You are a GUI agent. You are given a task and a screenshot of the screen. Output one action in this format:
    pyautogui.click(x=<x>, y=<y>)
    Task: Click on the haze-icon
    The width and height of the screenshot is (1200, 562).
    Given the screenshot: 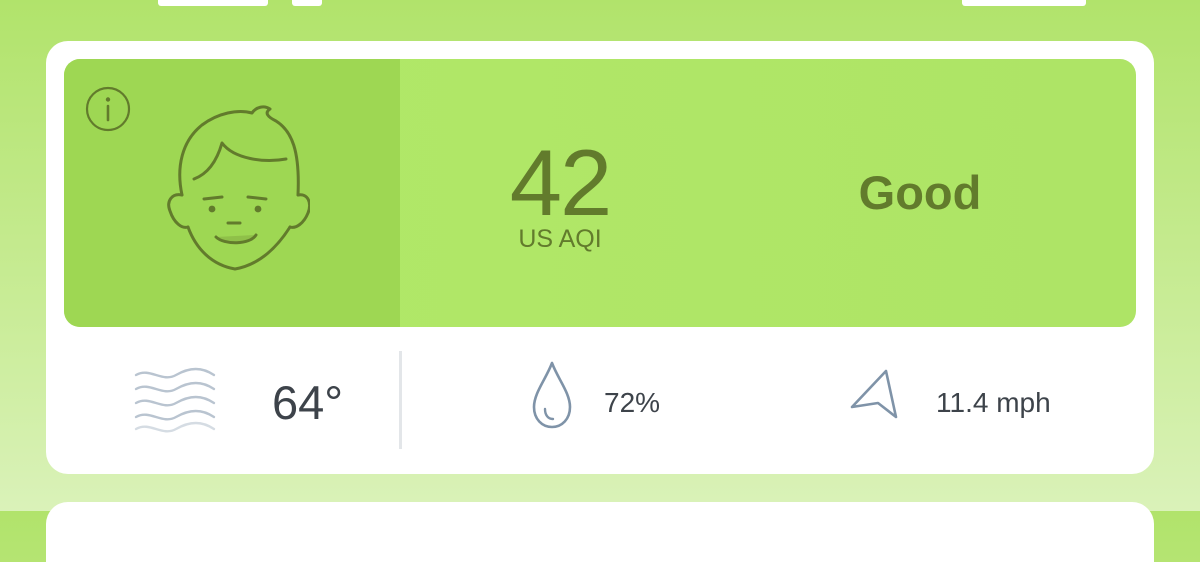 What is the action you would take?
    pyautogui.click(x=175, y=400)
    